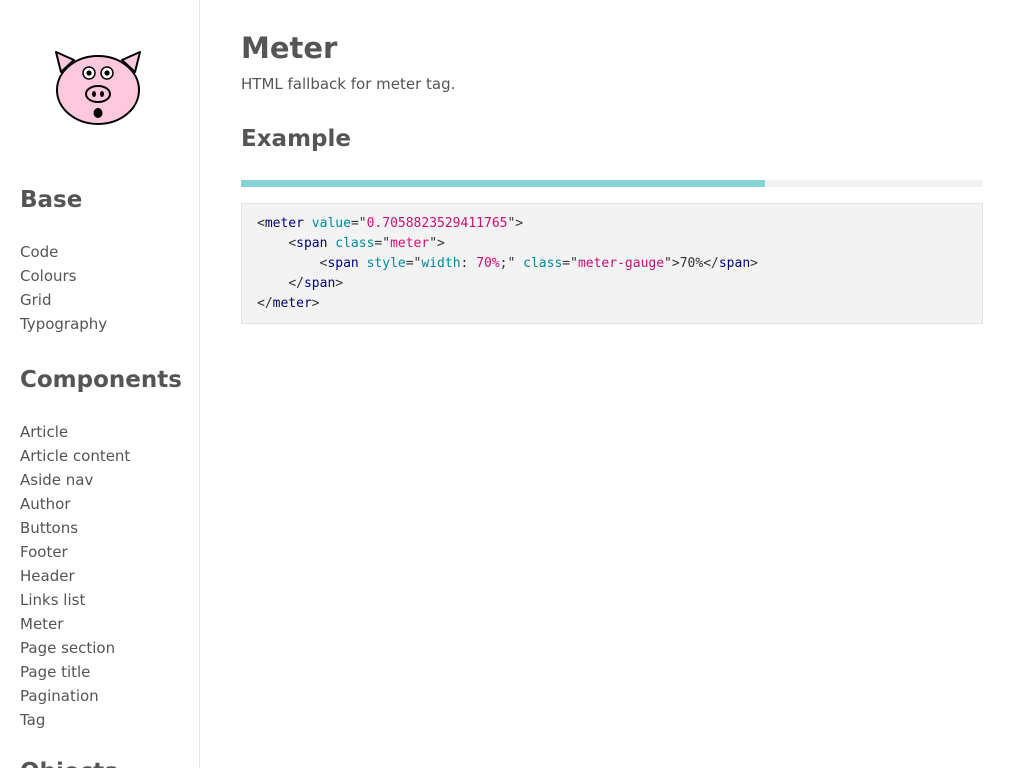  I want to click on nav-item-author: Author, so click(75, 504).